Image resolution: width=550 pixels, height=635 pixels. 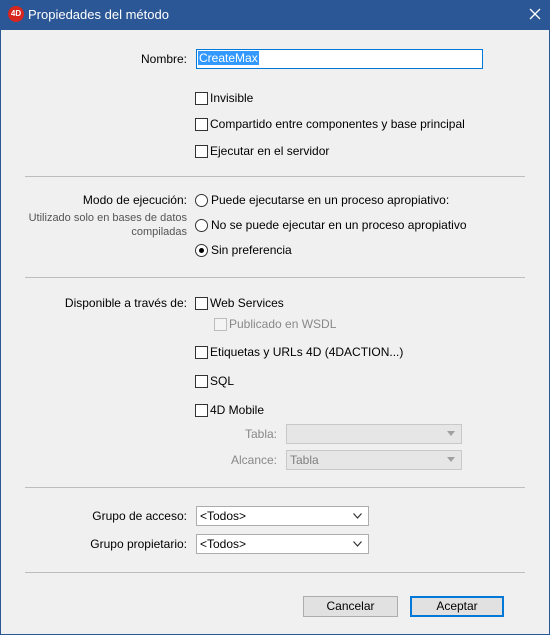 What do you see at coordinates (228, 58) in the screenshot?
I see `name-input-value: CreateMax` at bounding box center [228, 58].